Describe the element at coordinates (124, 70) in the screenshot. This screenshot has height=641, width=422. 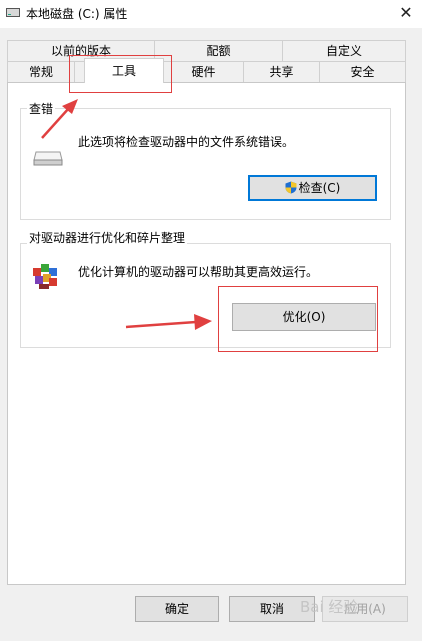
I see `tab-tools: 工具` at that location.